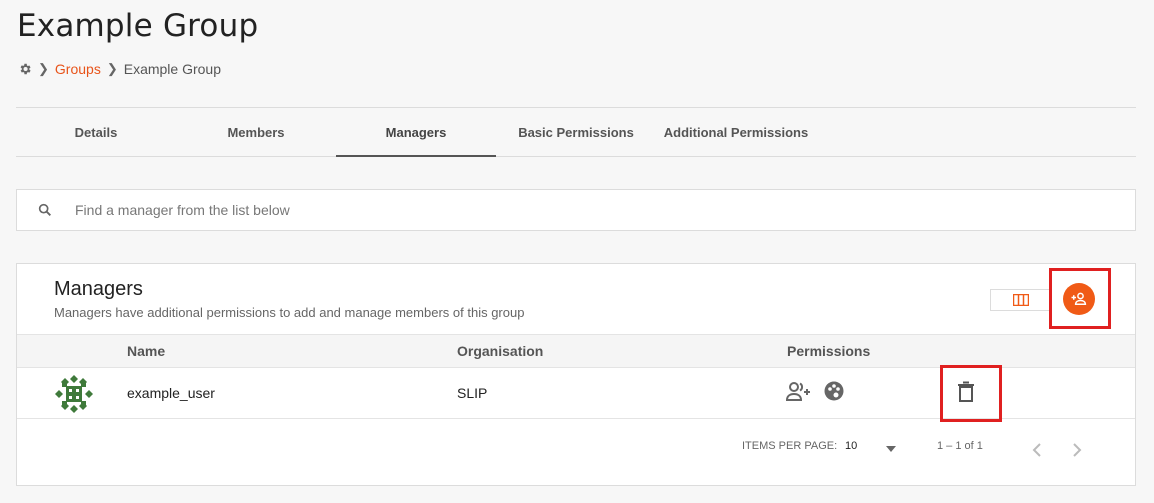  I want to click on pagination-range: 1 – 1 of 1, so click(960, 446).